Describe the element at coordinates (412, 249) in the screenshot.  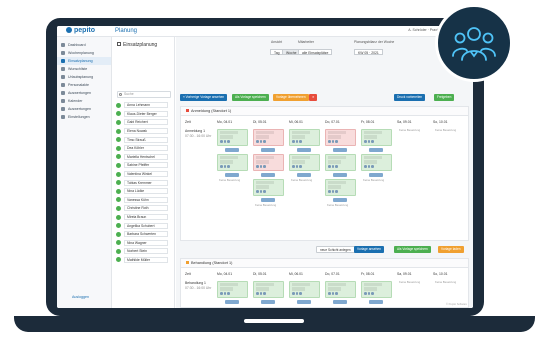
I see `save-template-button-2: Als Vorlage speichern` at that location.